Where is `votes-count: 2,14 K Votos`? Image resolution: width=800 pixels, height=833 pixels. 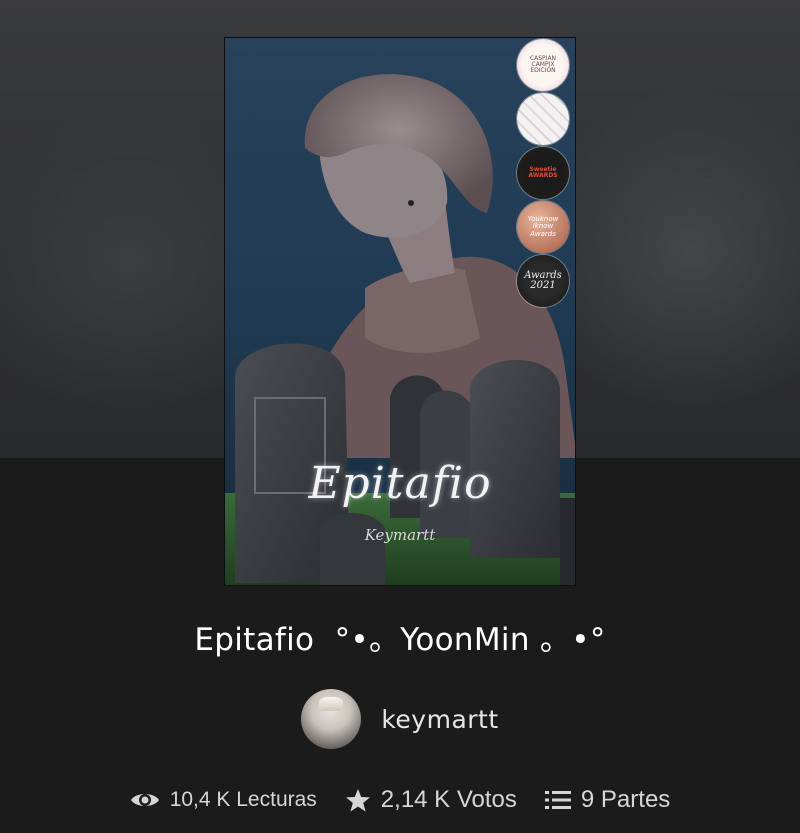
votes-count: 2,14 K Votos is located at coordinates (448, 799).